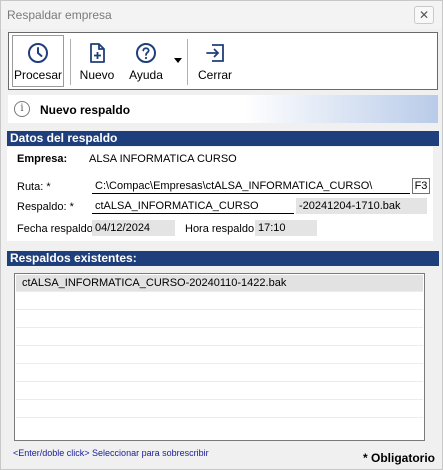 Image resolution: width=443 pixels, height=470 pixels. What do you see at coordinates (45, 207) in the screenshot?
I see `respaldo-label: Respaldo: *` at bounding box center [45, 207].